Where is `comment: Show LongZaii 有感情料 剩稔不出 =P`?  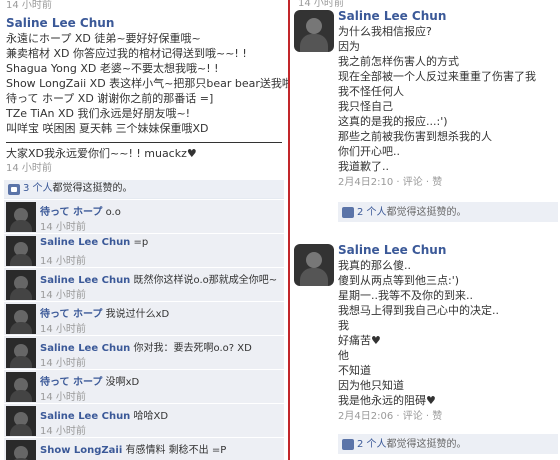 comment: Show LongZaii 有感情料 剩稔不出 =P is located at coordinates (144, 449).